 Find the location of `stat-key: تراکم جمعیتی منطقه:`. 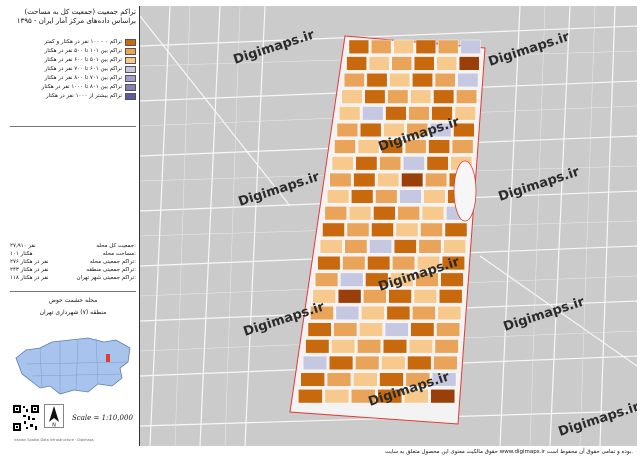

stat-key: تراکم جمعیتی منطقه: is located at coordinates (111, 270).